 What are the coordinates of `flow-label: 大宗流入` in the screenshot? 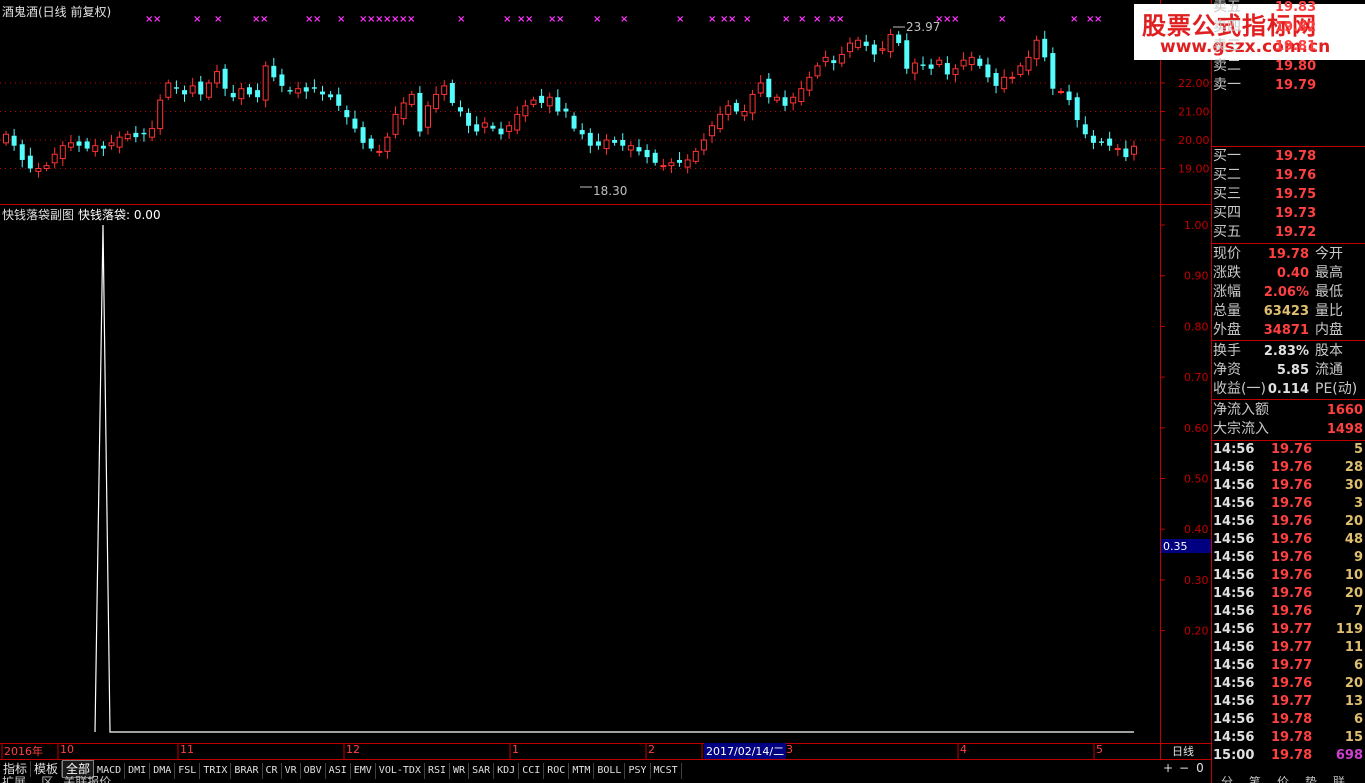 It's located at (1241, 429).